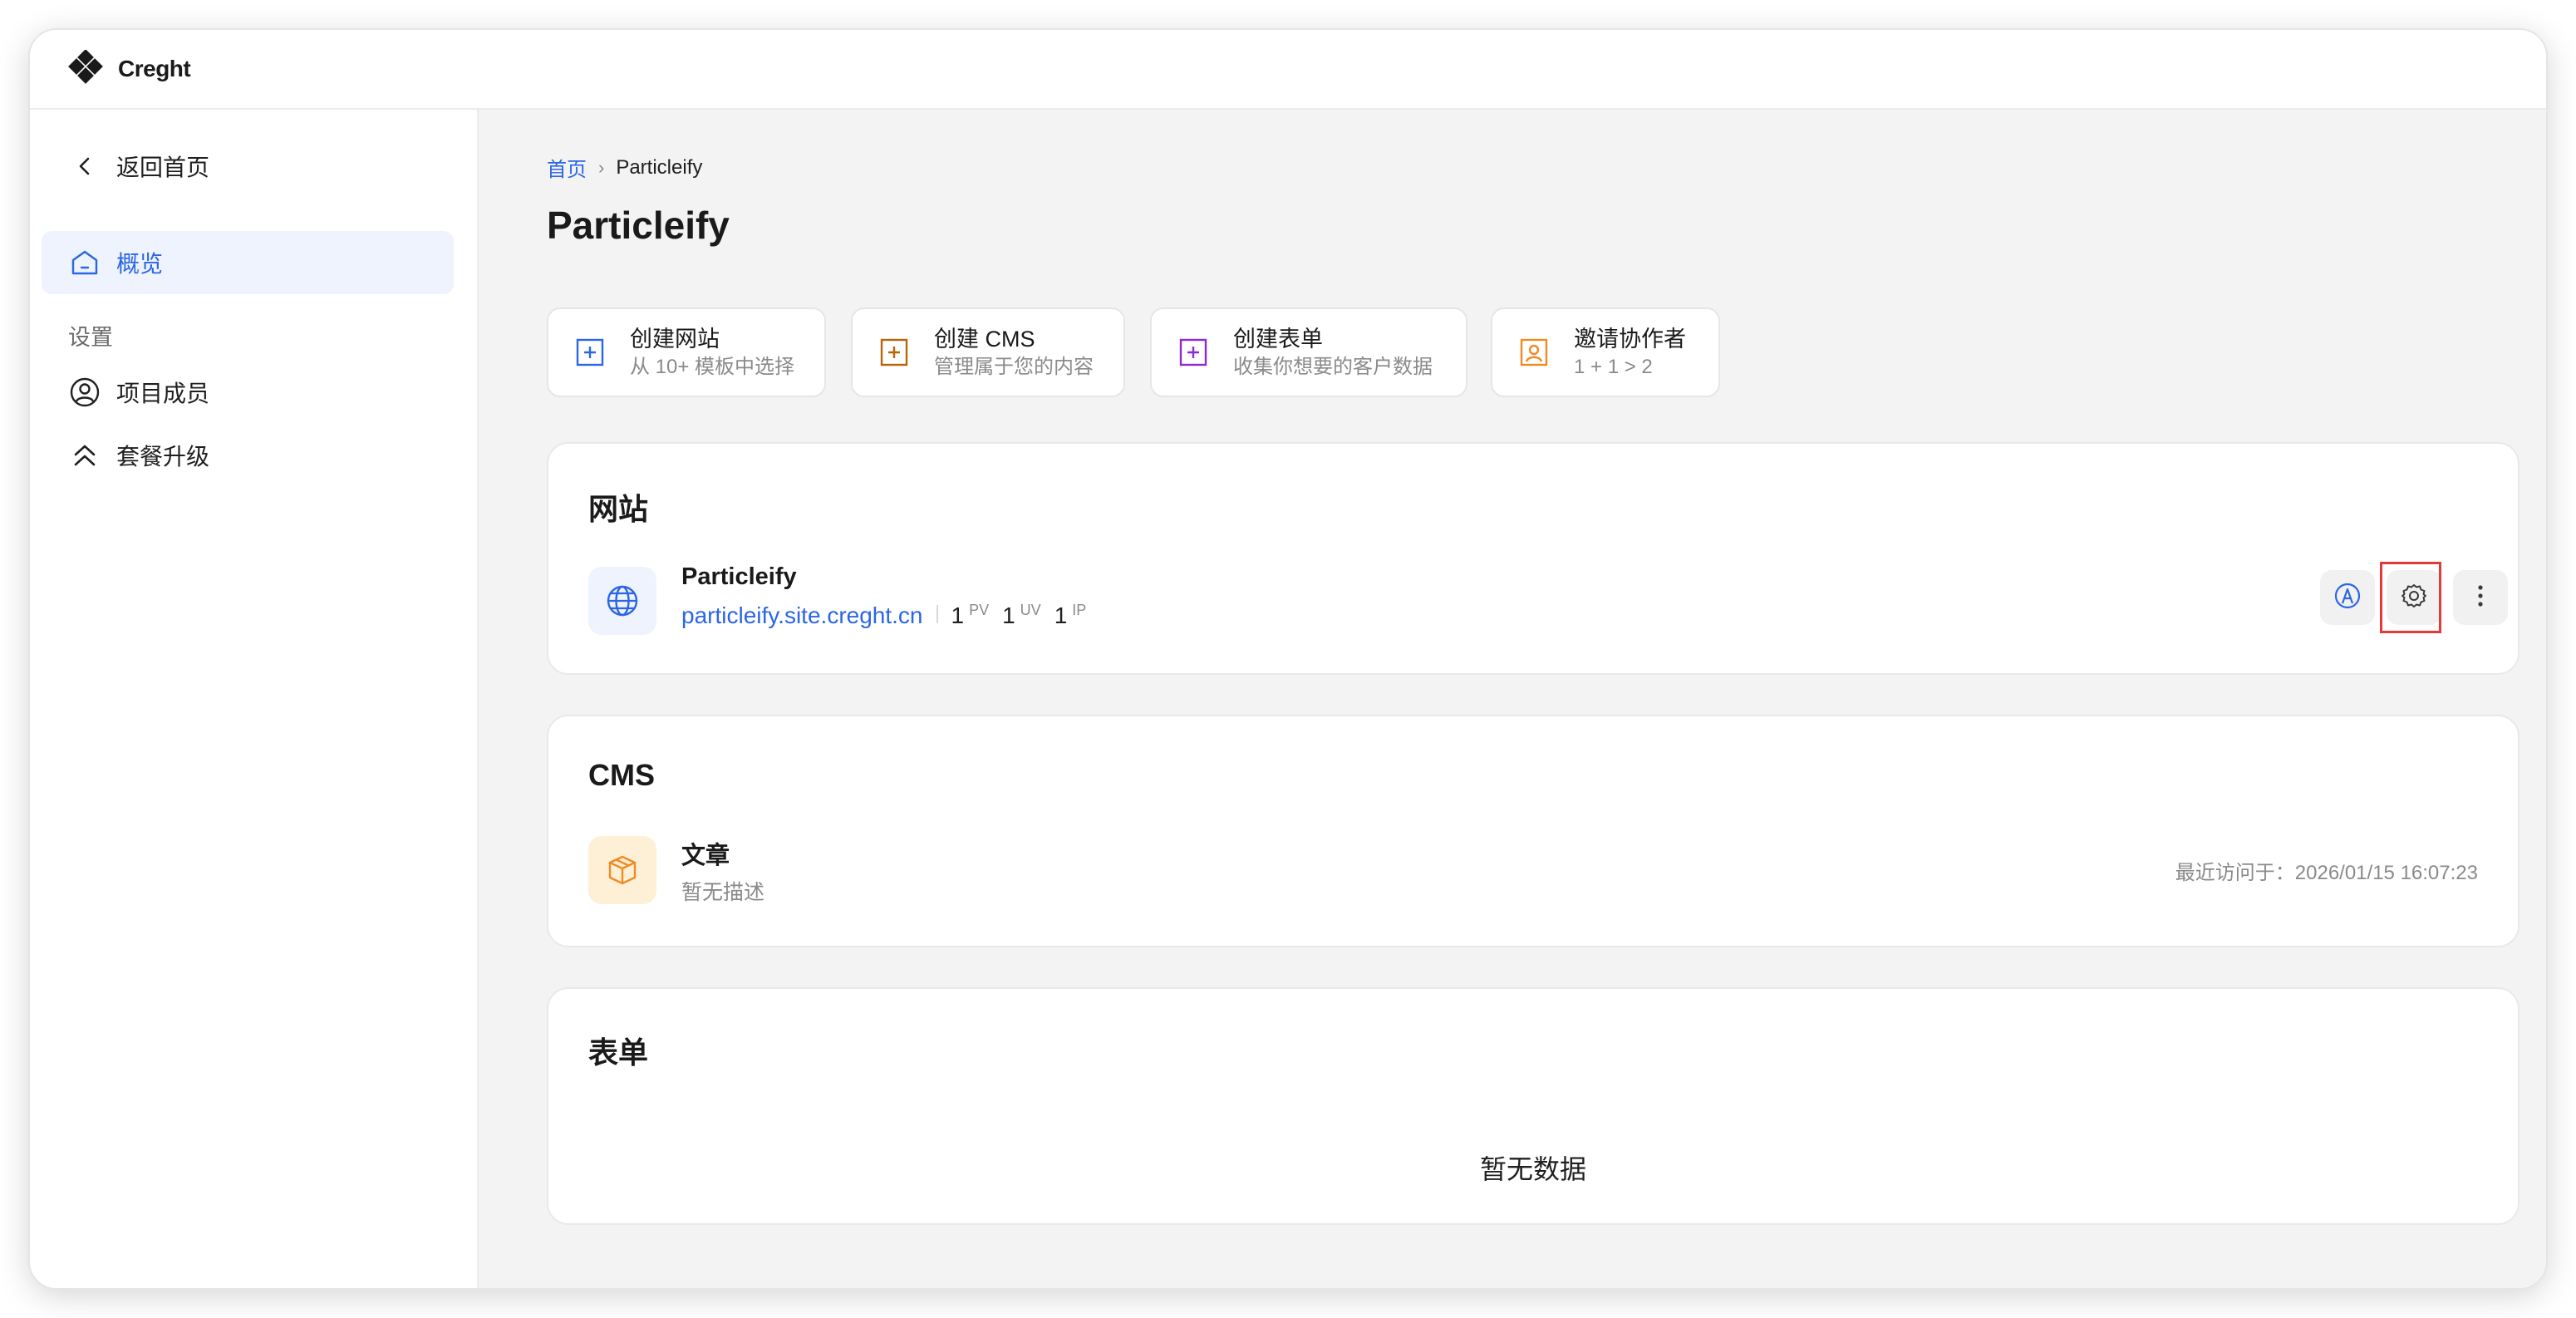 The height and width of the screenshot is (1318, 2576). What do you see at coordinates (1533, 831) in the screenshot?
I see `cms-card: CMS 文章 暂无描述 最近访问于：2026/01/15 16:07:23` at bounding box center [1533, 831].